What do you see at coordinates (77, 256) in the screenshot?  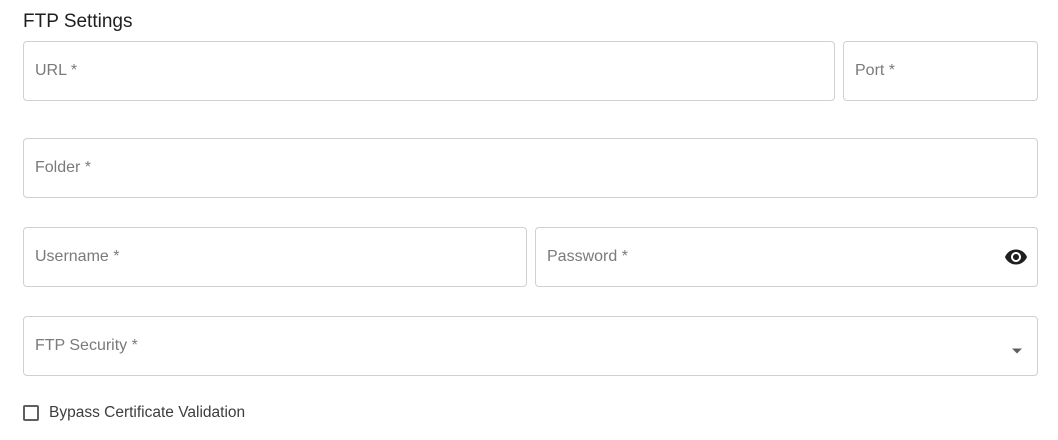 I see `username-placeholder: Username *` at bounding box center [77, 256].